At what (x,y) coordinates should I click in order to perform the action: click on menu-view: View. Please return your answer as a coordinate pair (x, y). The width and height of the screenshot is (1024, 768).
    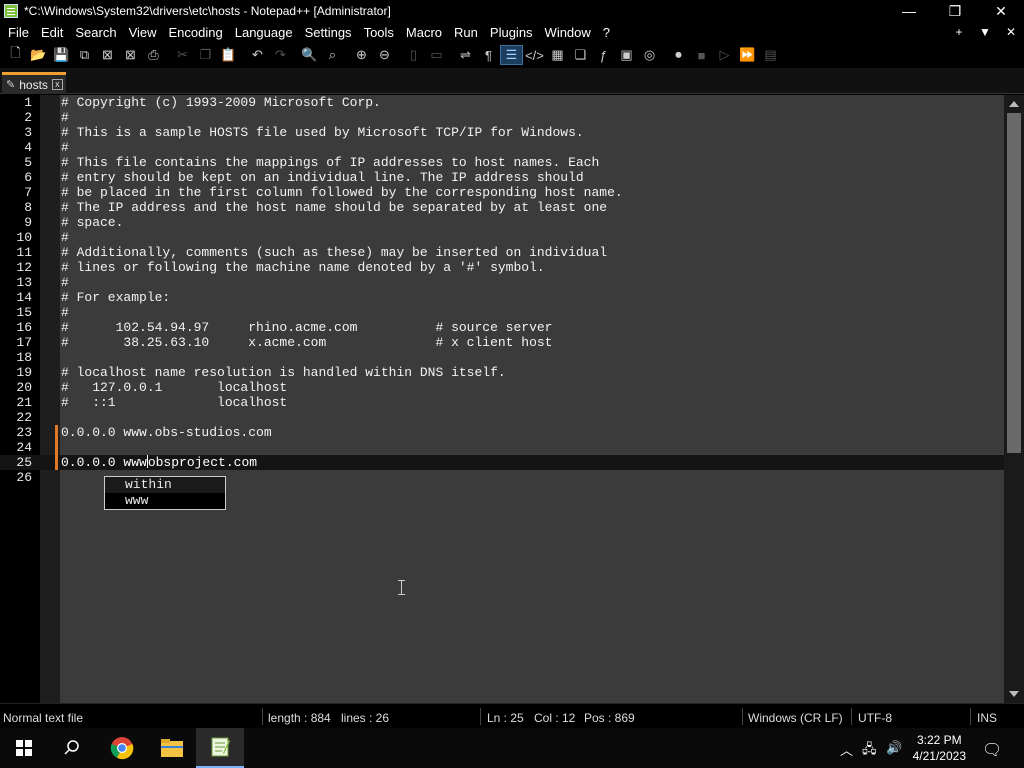
    Looking at the image, I should click on (143, 32).